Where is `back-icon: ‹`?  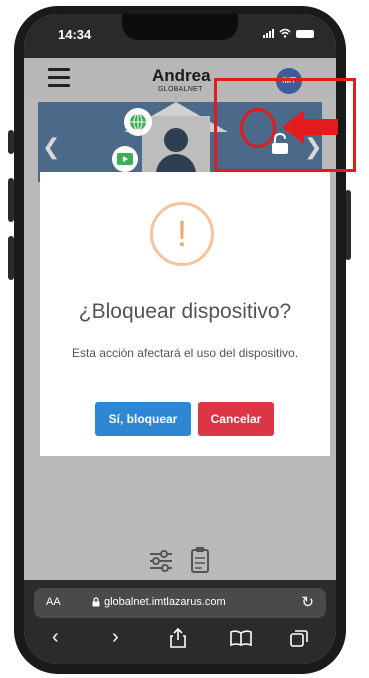
back-icon: ‹ is located at coordinates (55, 637).